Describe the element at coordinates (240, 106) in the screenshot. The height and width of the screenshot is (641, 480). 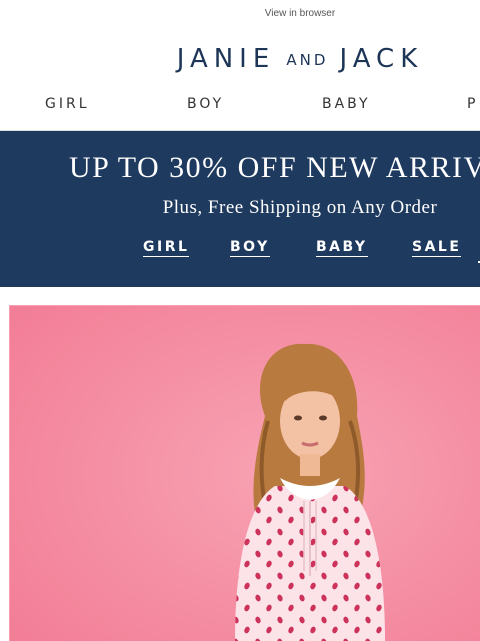
I see `top-navigation: GIRL BOY BABY P` at that location.